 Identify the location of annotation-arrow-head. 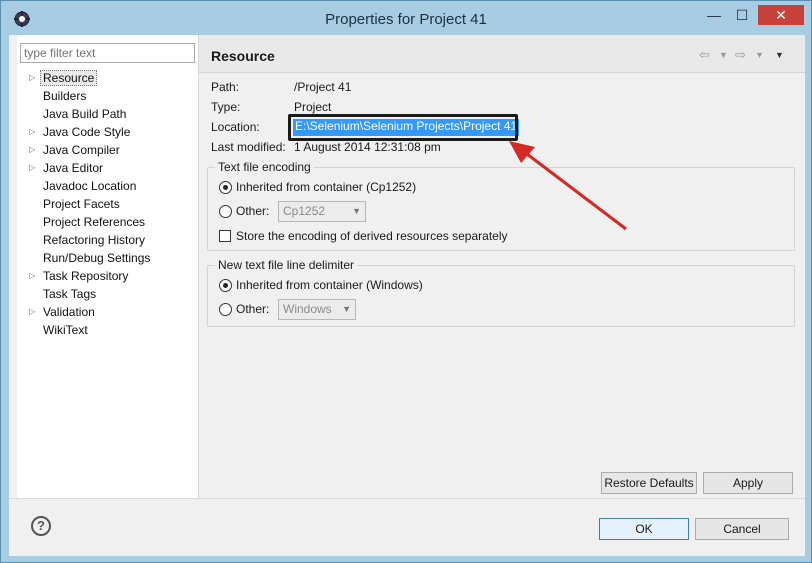
(522, 152).